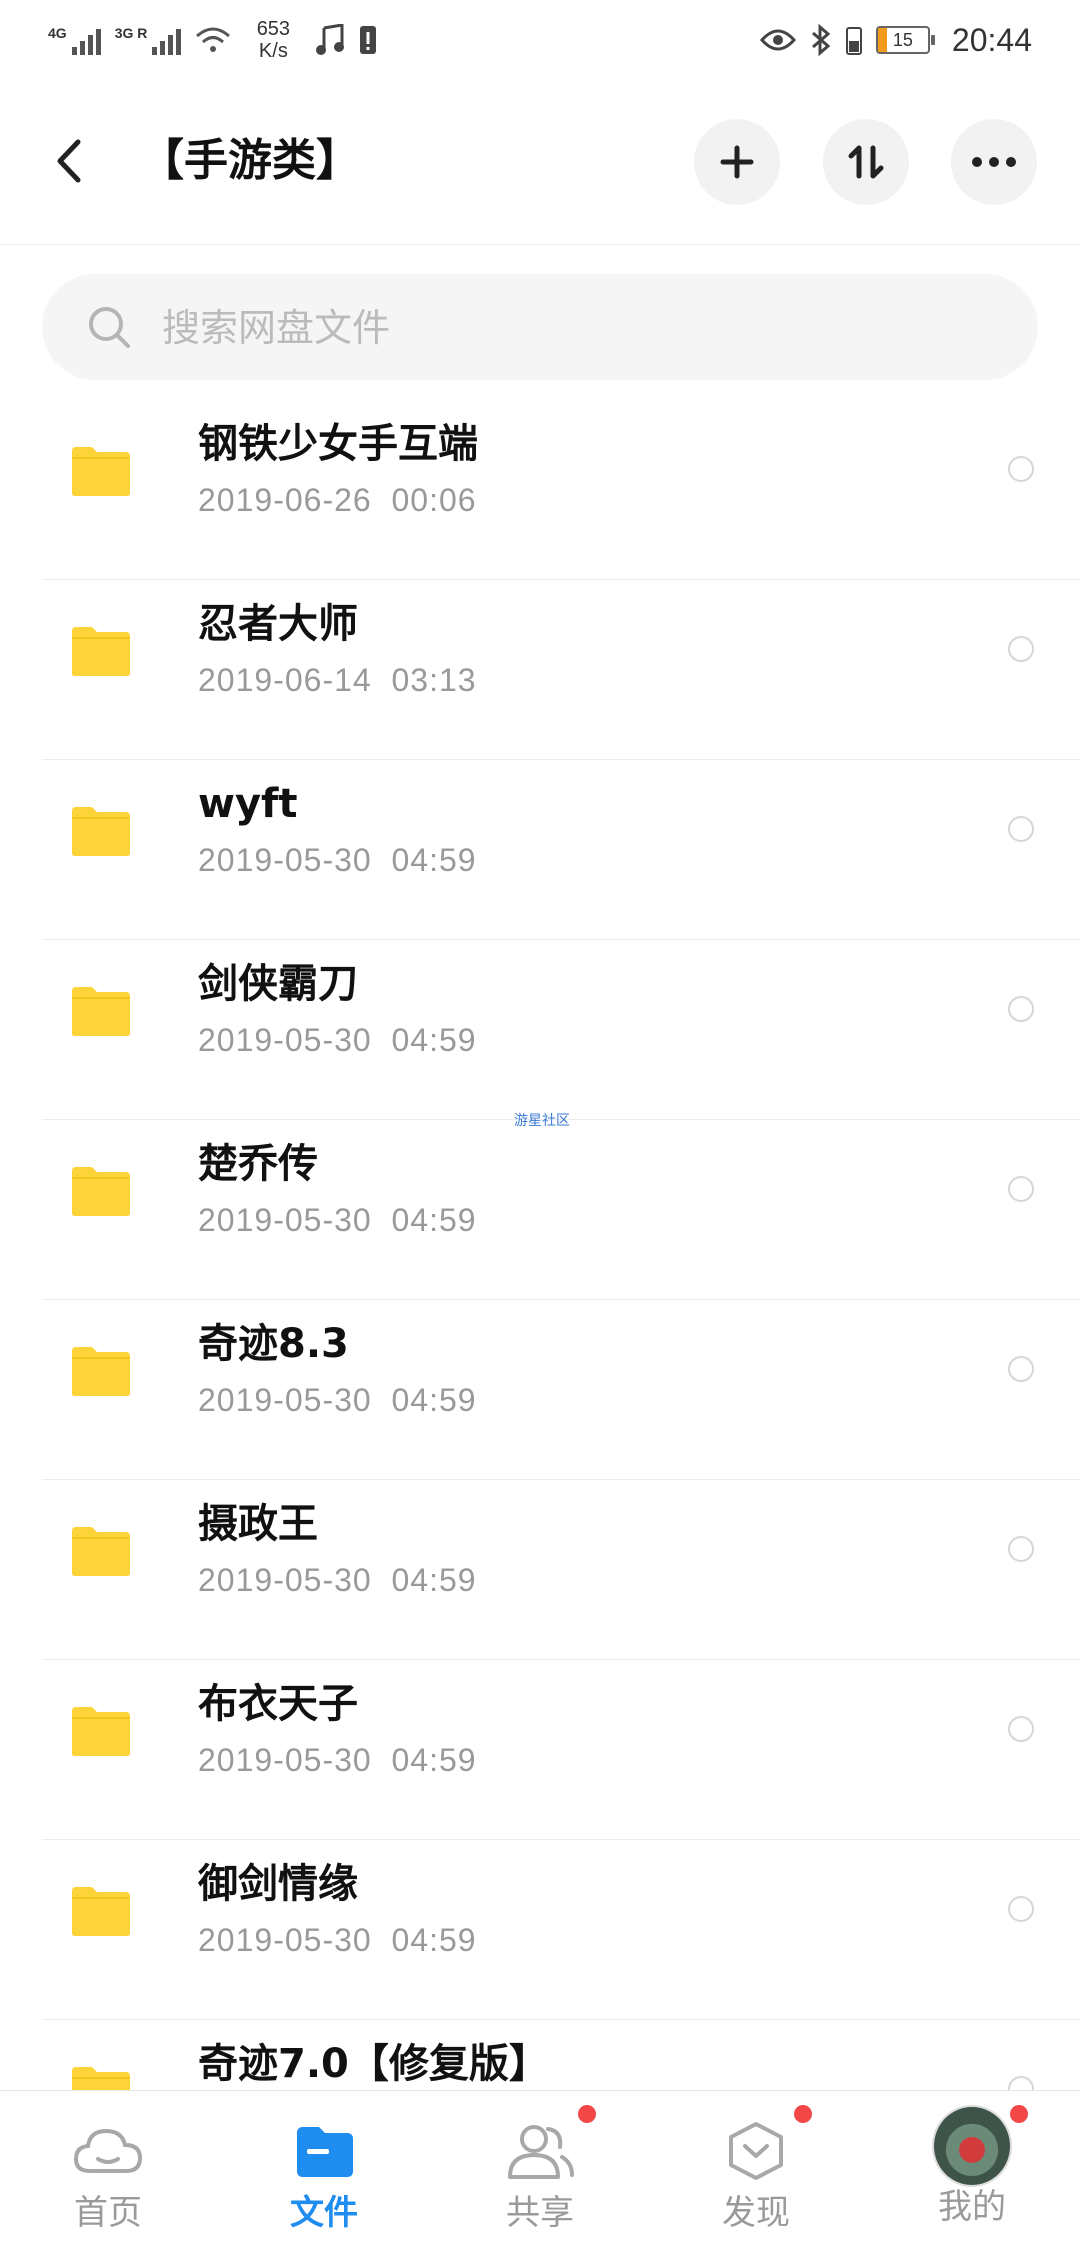  What do you see at coordinates (561, 490) in the screenshot?
I see `file-row: 钢铁少女手互端 2019-06-26 00:06` at bounding box center [561, 490].